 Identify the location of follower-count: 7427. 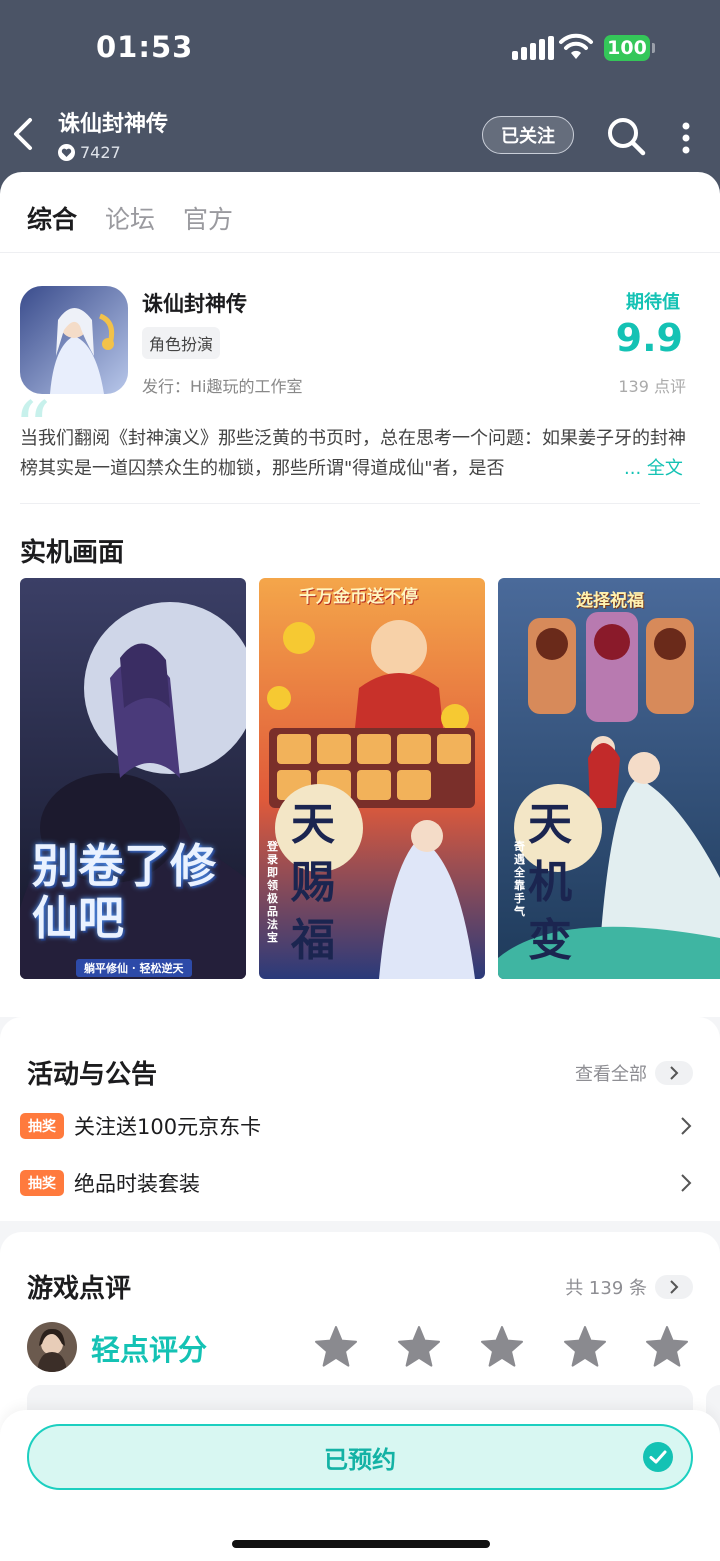
(89, 152).